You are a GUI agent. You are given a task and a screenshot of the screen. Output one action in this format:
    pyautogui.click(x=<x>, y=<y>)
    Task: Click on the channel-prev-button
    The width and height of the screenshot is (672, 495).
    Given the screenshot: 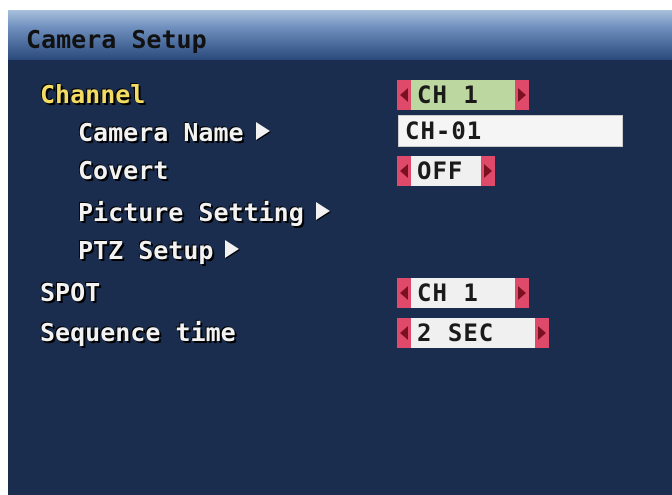 What is the action you would take?
    pyautogui.click(x=404, y=95)
    